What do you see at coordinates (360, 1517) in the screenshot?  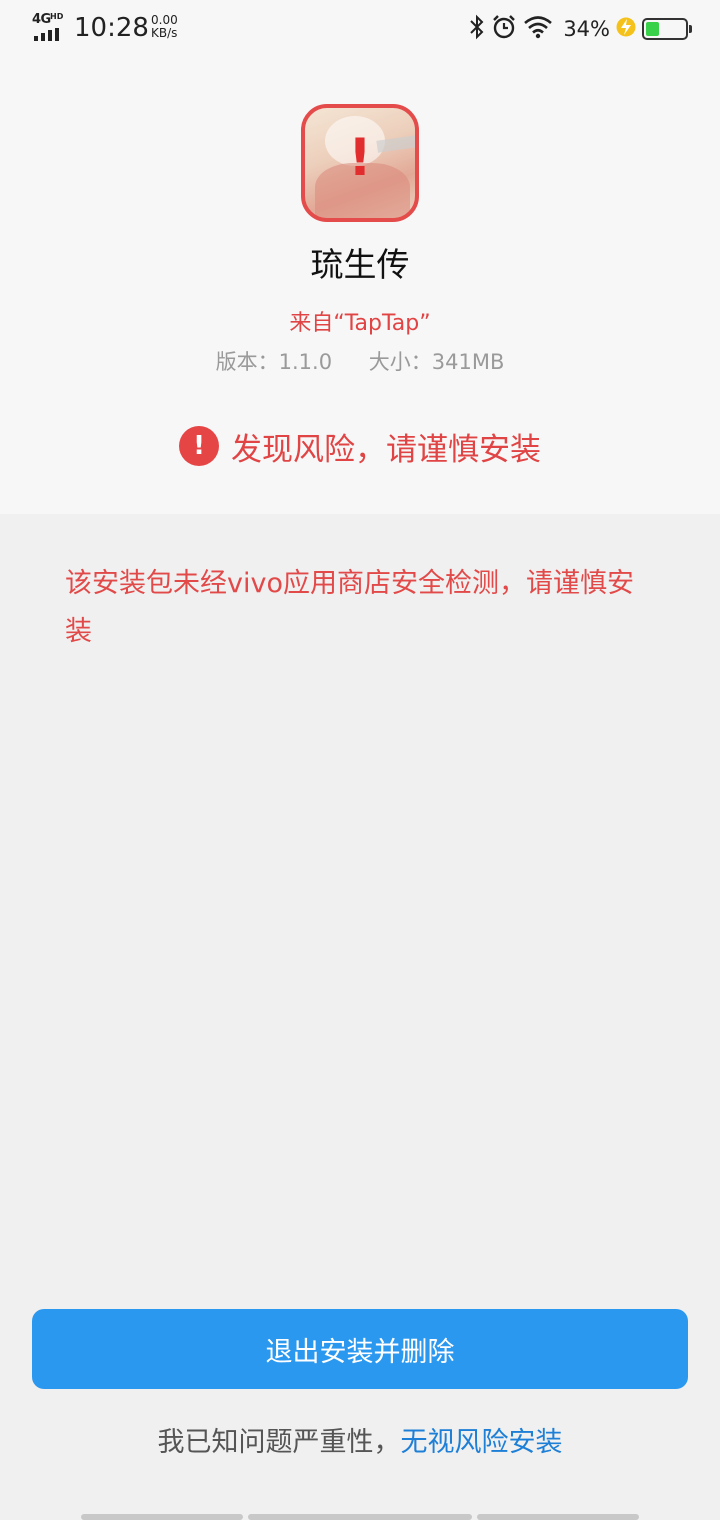 I see `bottom-edge` at bounding box center [360, 1517].